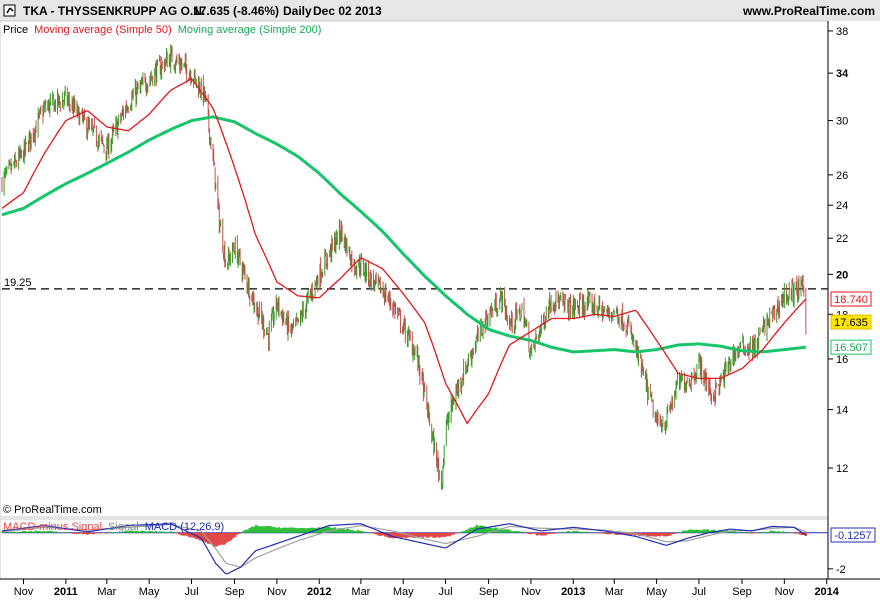  Describe the element at coordinates (297, 11) in the screenshot. I see `period-label: Daily` at that location.